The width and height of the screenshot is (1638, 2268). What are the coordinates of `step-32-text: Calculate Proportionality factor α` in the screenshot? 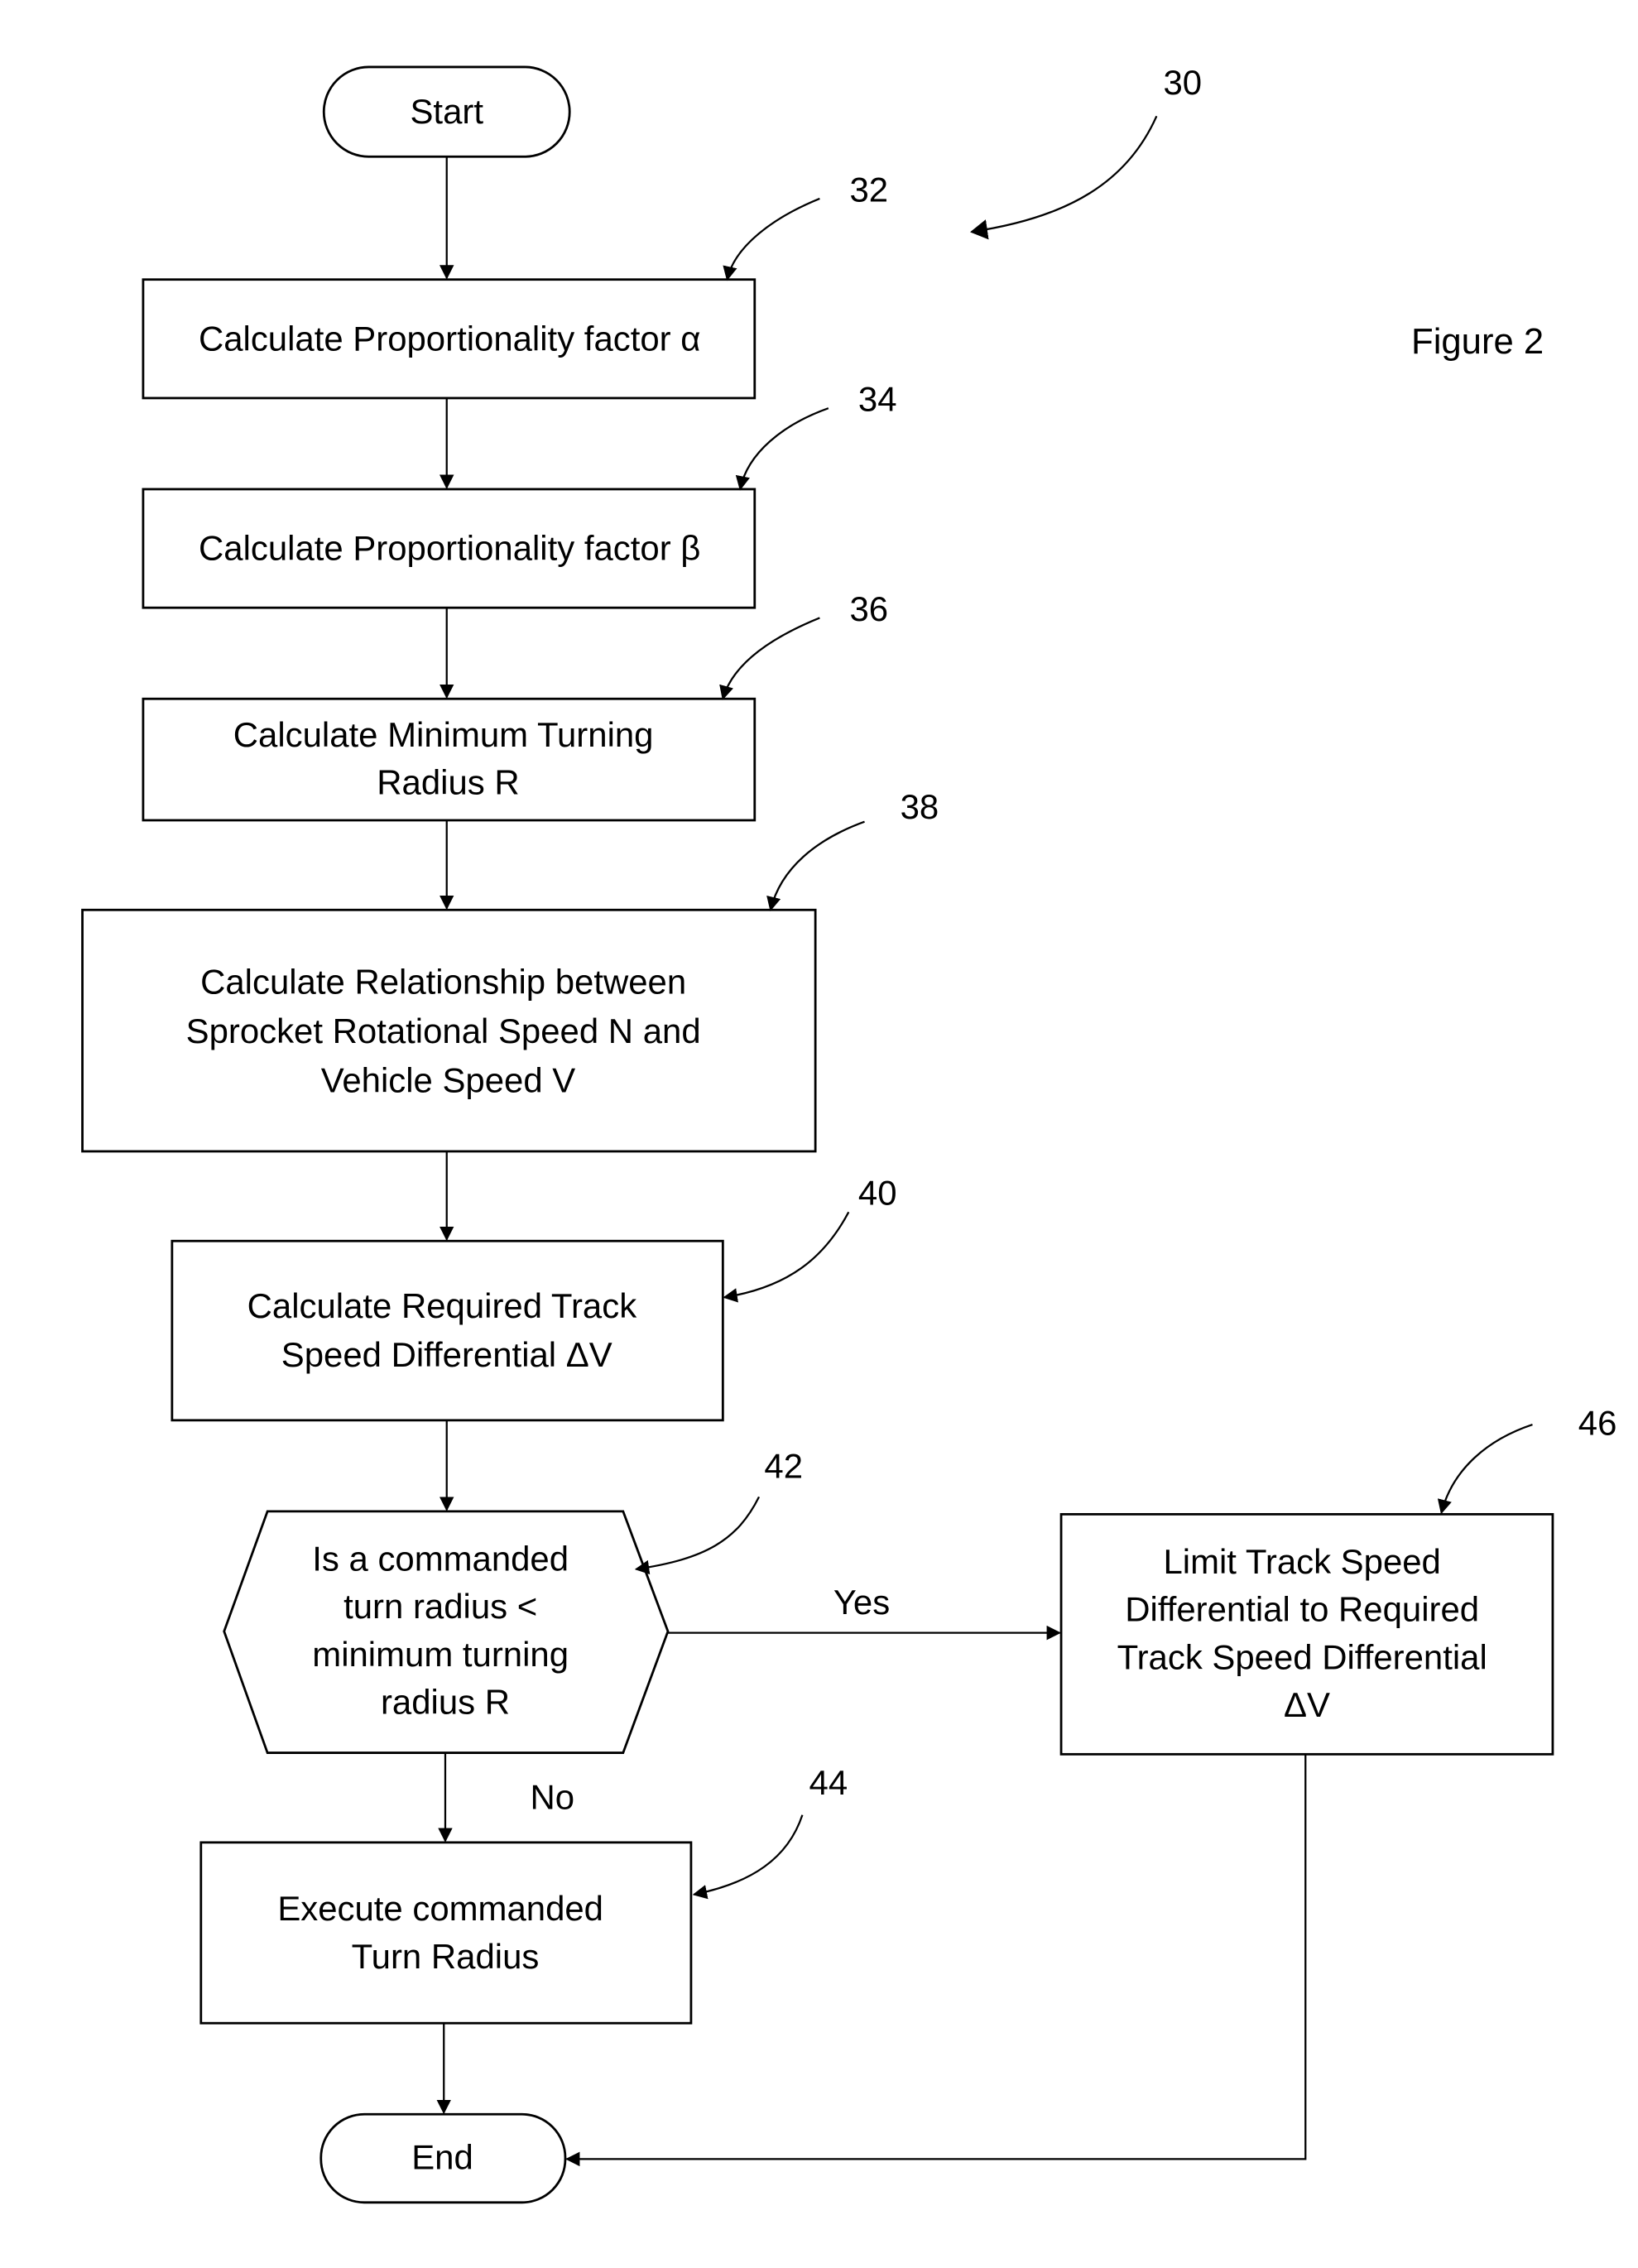 It's located at (450, 338).